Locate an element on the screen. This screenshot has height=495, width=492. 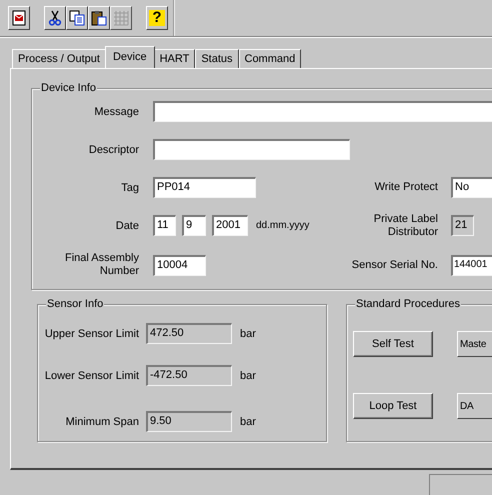
field-label: Tag is located at coordinates (130, 188).